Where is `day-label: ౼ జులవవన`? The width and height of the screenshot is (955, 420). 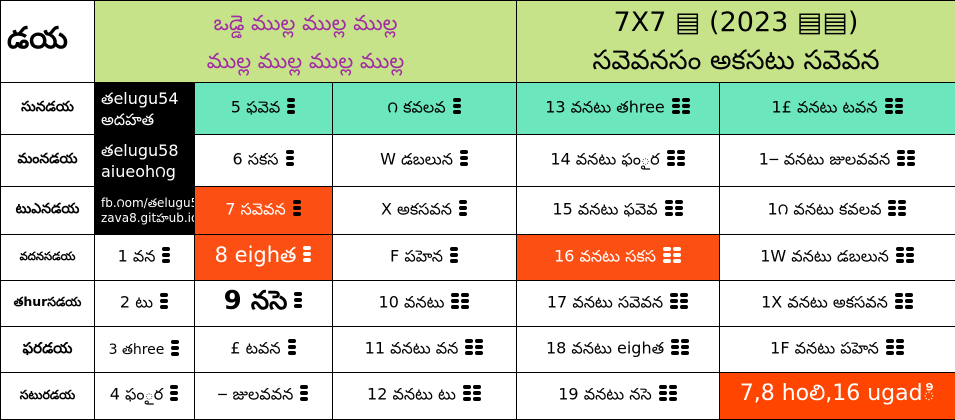 day-label: ౼ జులవవన is located at coordinates (256, 394).